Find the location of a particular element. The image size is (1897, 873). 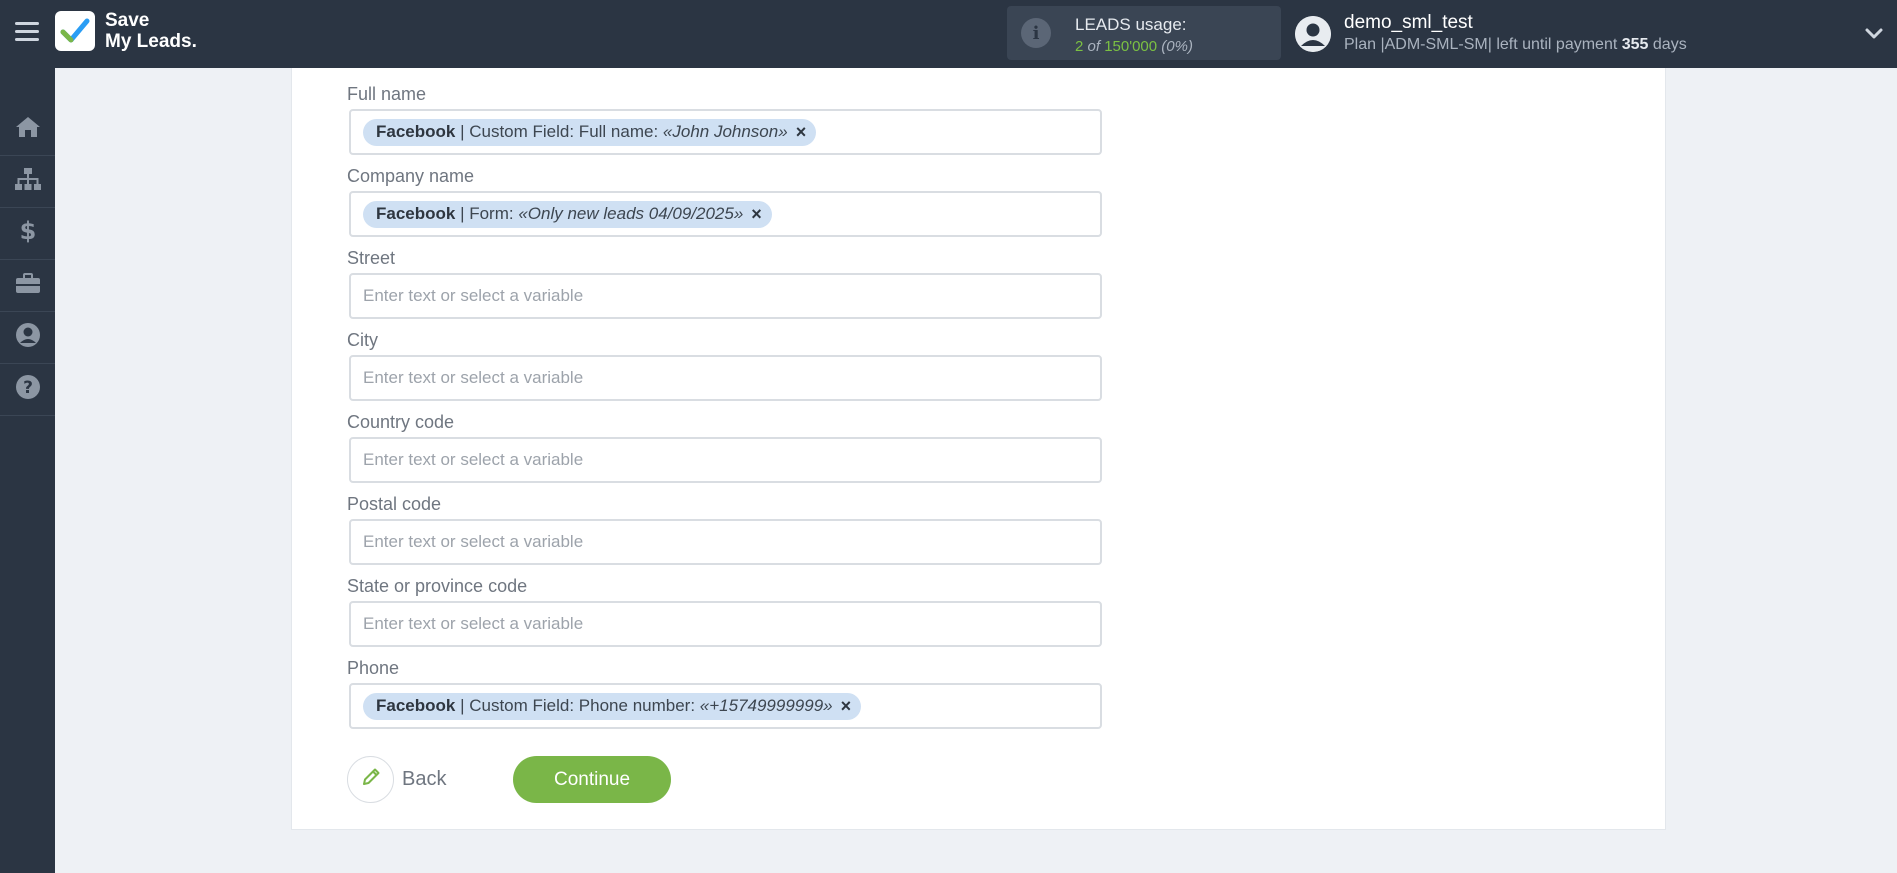

home-icon is located at coordinates (28, 129).